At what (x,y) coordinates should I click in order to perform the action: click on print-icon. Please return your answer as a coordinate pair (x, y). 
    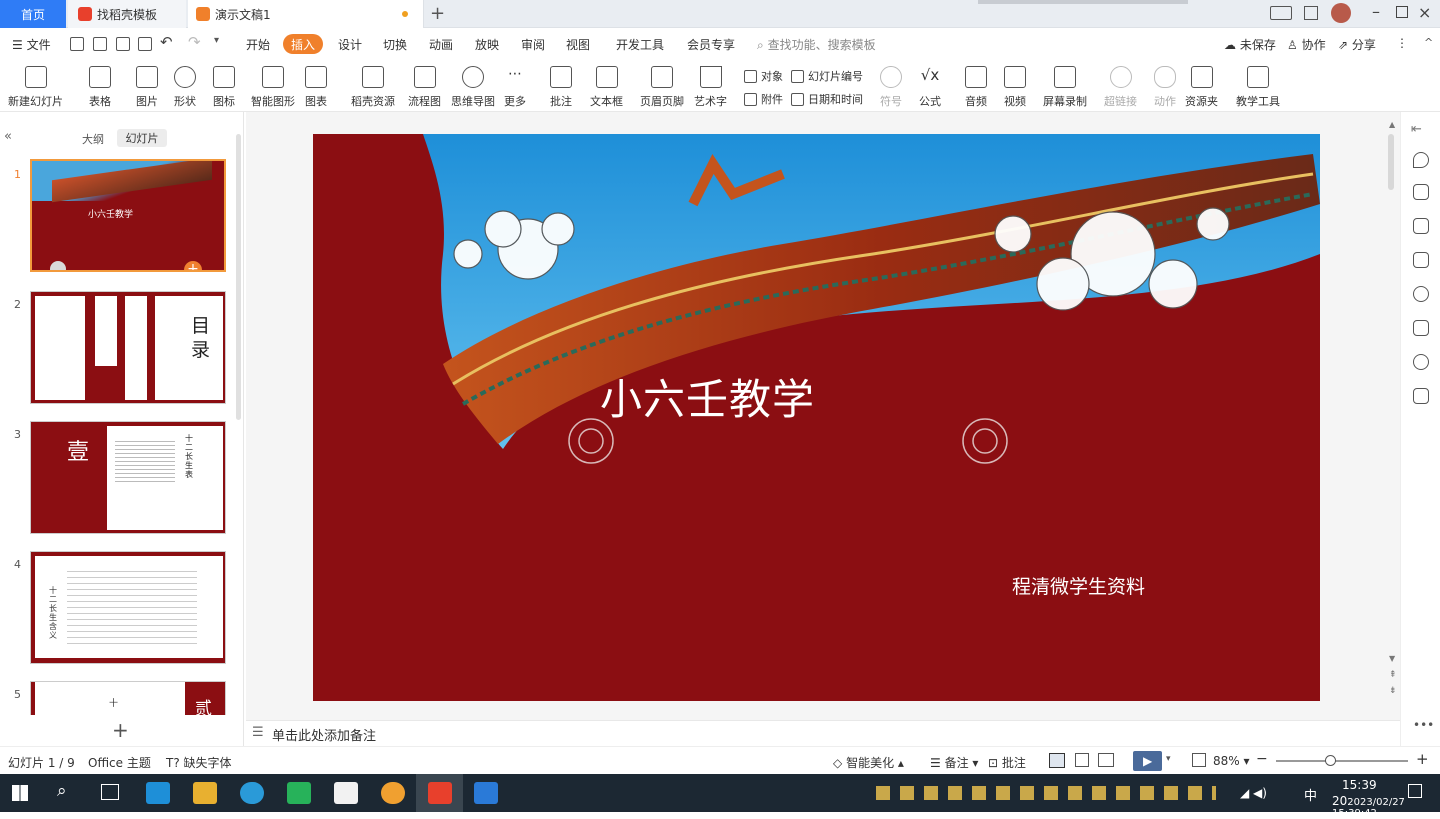
    Looking at the image, I should click on (123, 44).